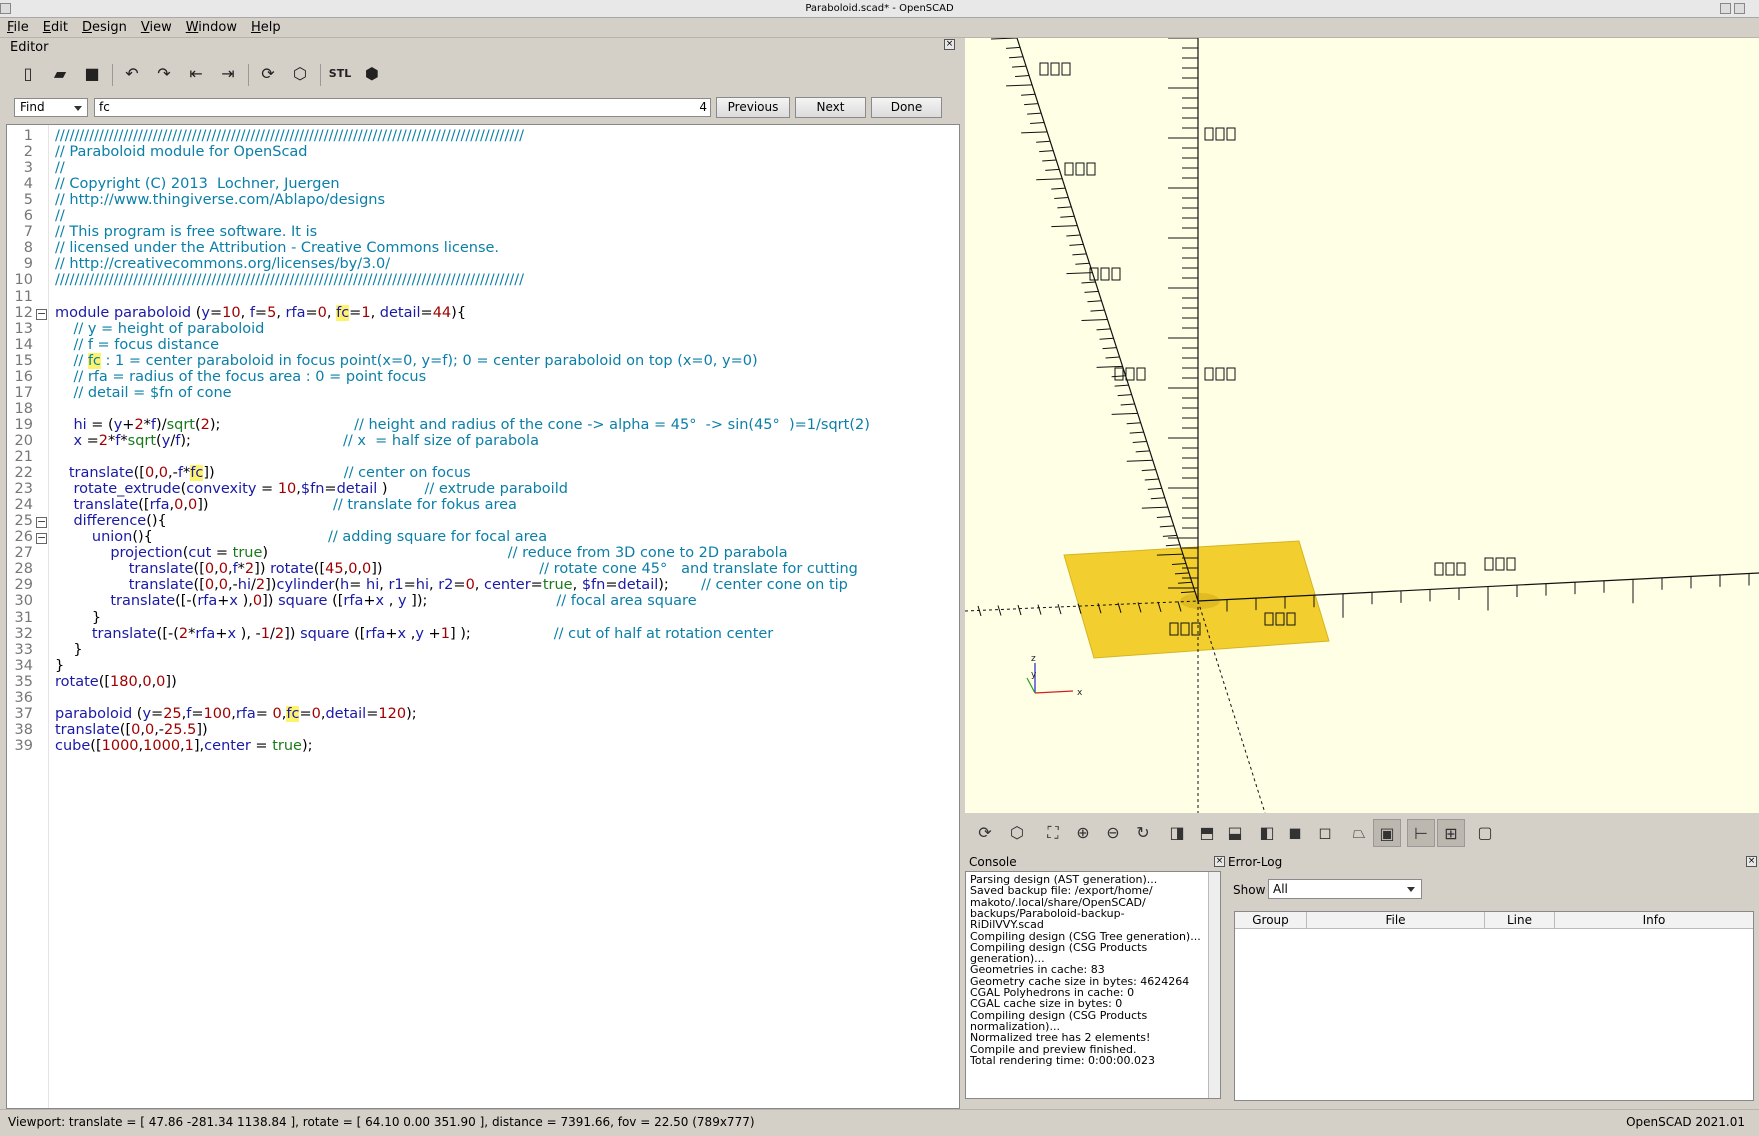  Describe the element at coordinates (156, 28) in the screenshot. I see `menu-view: View` at that location.